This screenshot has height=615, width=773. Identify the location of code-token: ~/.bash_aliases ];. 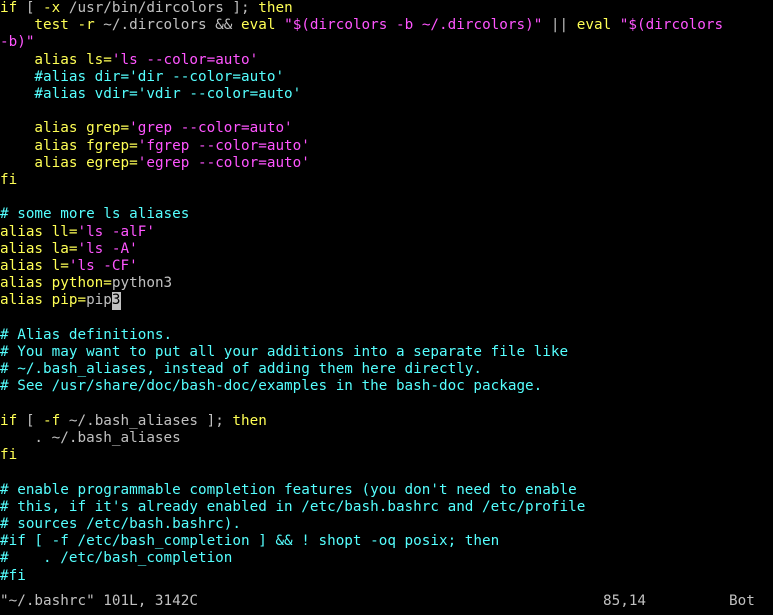
(146, 420).